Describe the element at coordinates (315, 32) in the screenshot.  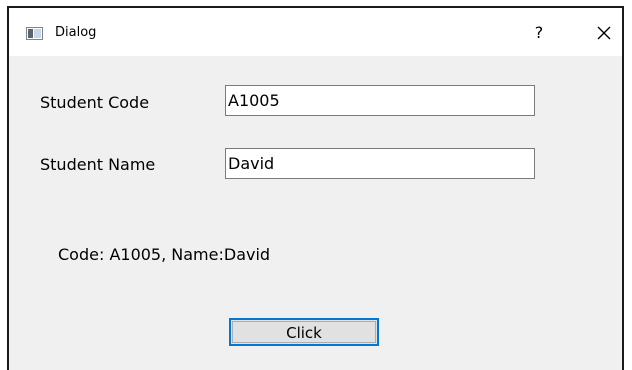
I see `title-bar: Dialog ?` at that location.